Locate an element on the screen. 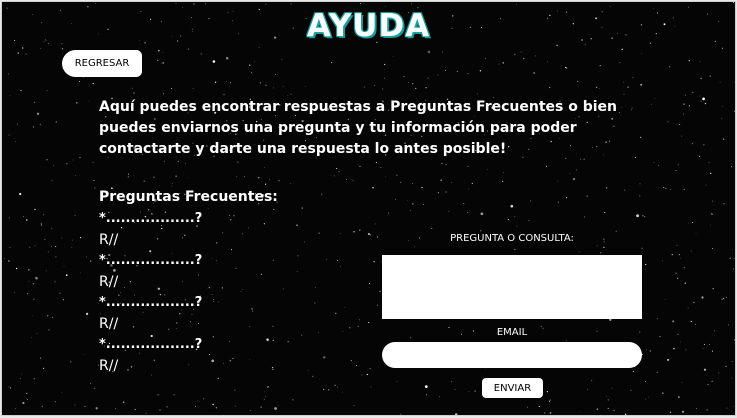  faq-question: *..................? is located at coordinates (151, 218).